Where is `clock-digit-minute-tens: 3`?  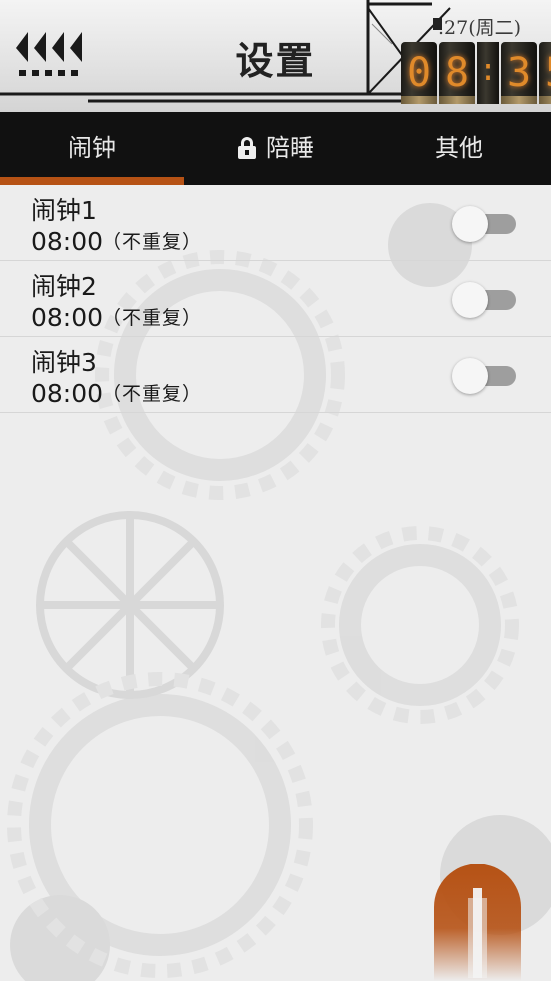
clock-digit-minute-tens: 3 is located at coordinates (519, 73).